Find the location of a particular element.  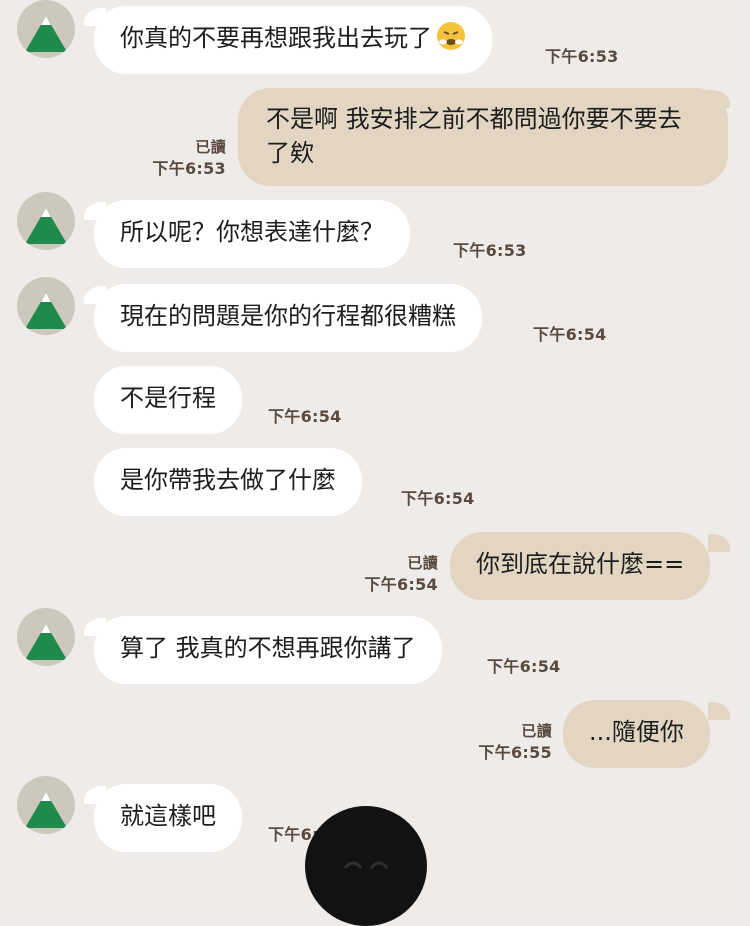

message-bubble-outgoing: 你到底在說什麼== is located at coordinates (580, 566).